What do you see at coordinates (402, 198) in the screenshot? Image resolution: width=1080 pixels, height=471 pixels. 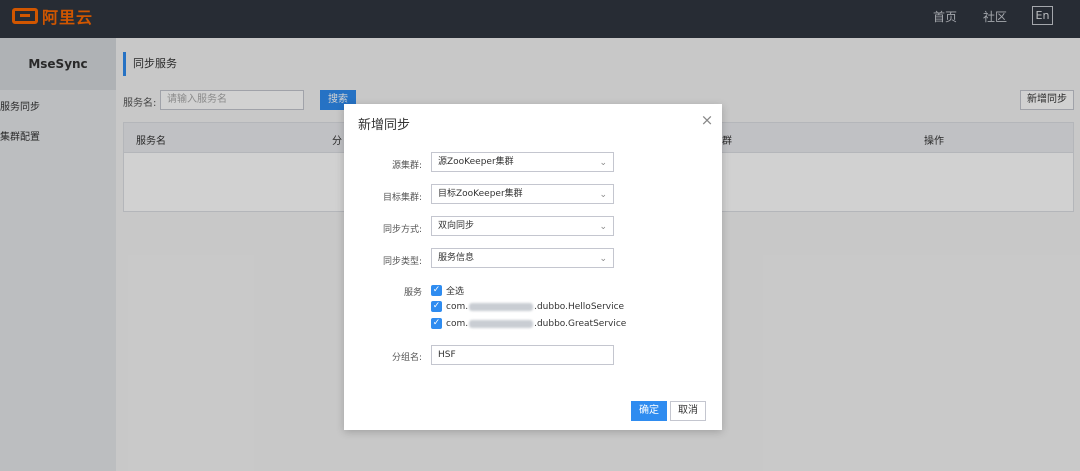 I see `target-cluster-label: 目标集群:` at bounding box center [402, 198].